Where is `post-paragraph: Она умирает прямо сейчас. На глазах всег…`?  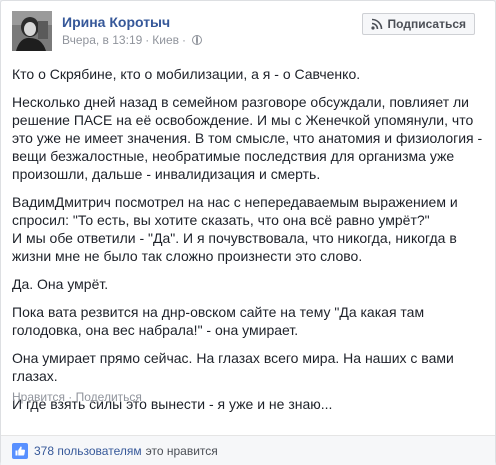 post-paragraph: Она умирает прямо сейчас. На глазах всег… is located at coordinates (233, 367).